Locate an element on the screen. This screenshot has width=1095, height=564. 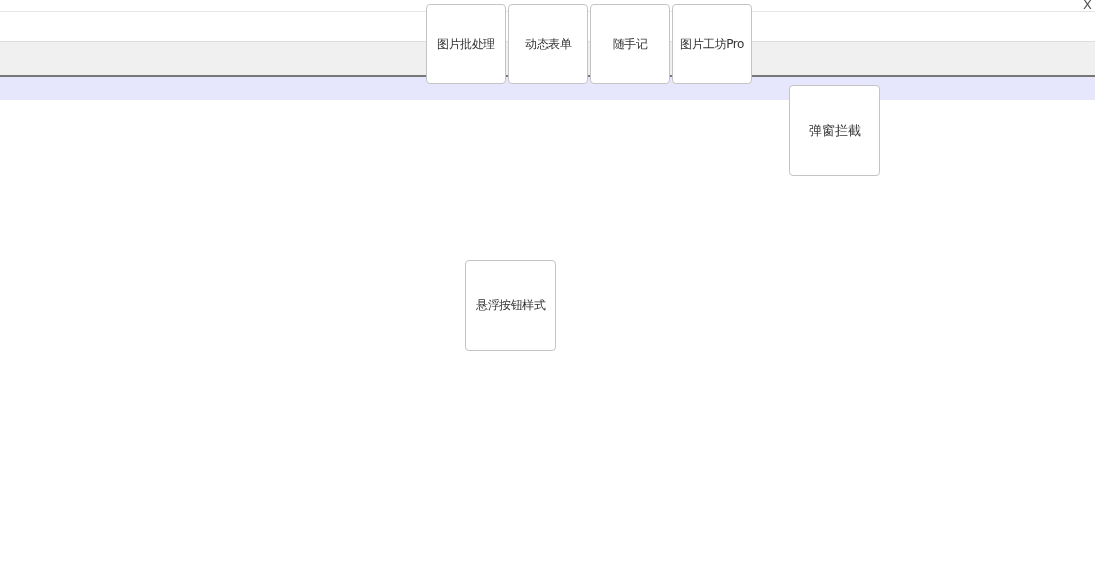
tool-button: 图片批处理 is located at coordinates (466, 44).